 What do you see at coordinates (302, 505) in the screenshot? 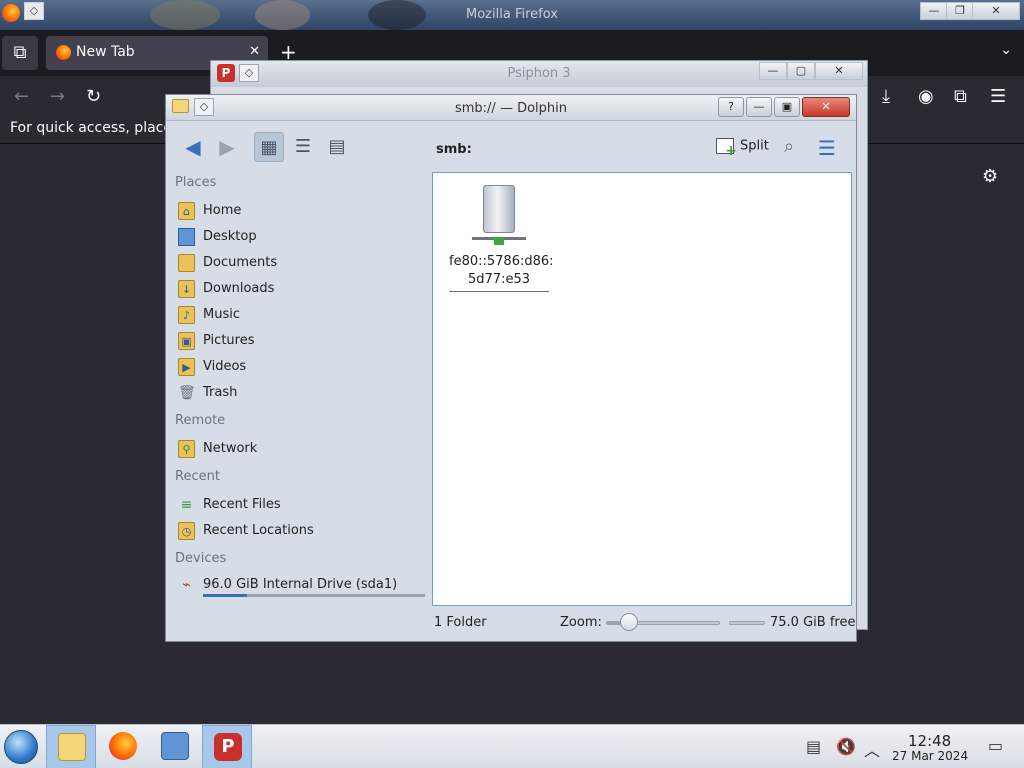
I see `place-recent-files: ≡ Recent Files` at bounding box center [302, 505].